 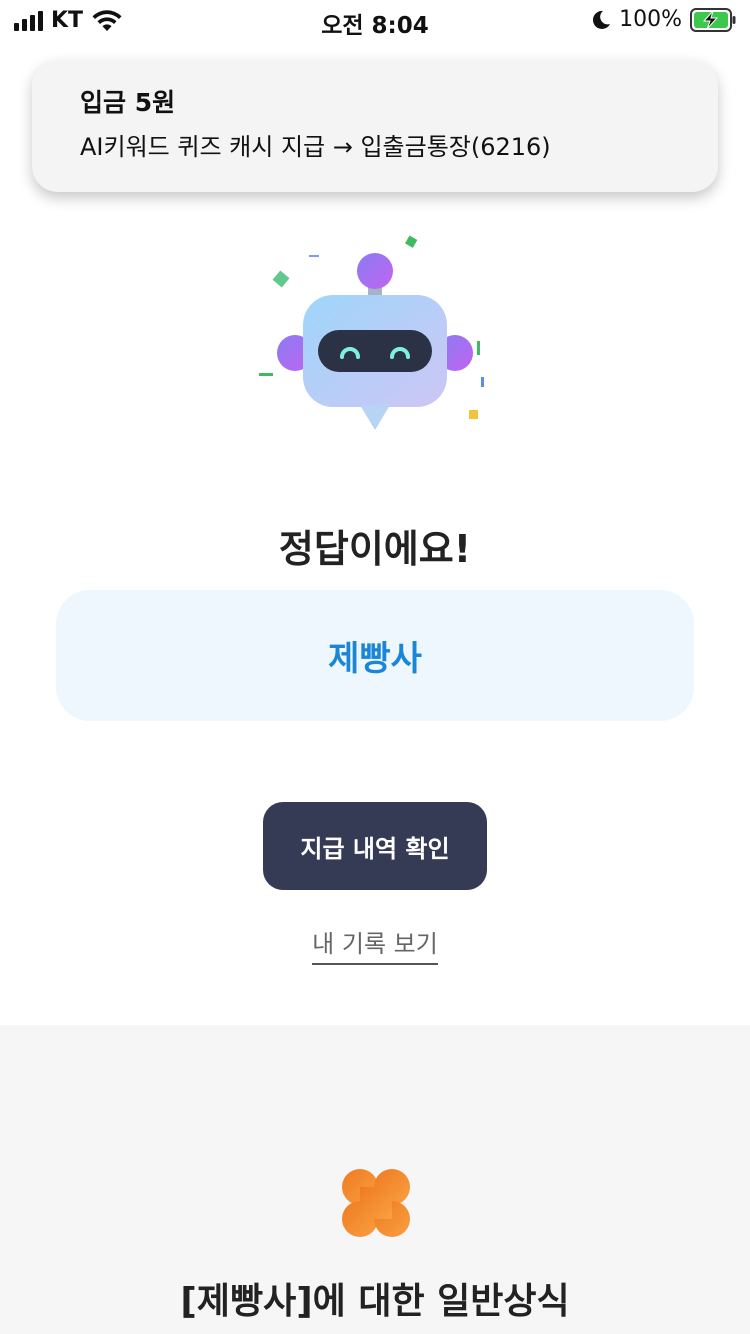 What do you see at coordinates (375, 944) in the screenshot?
I see `my-record-link: 내 기록 보기` at bounding box center [375, 944].